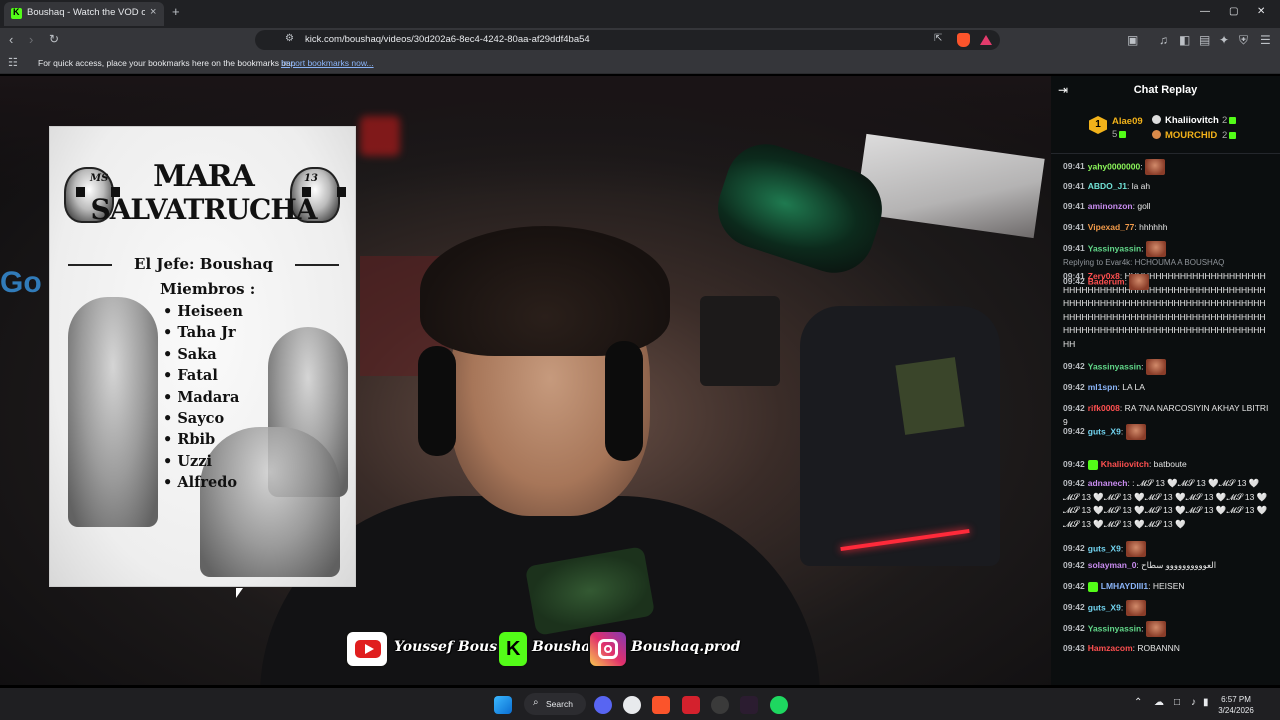 The image size is (1280, 720). I want to click on media-icon: ♫, so click(1163, 40).